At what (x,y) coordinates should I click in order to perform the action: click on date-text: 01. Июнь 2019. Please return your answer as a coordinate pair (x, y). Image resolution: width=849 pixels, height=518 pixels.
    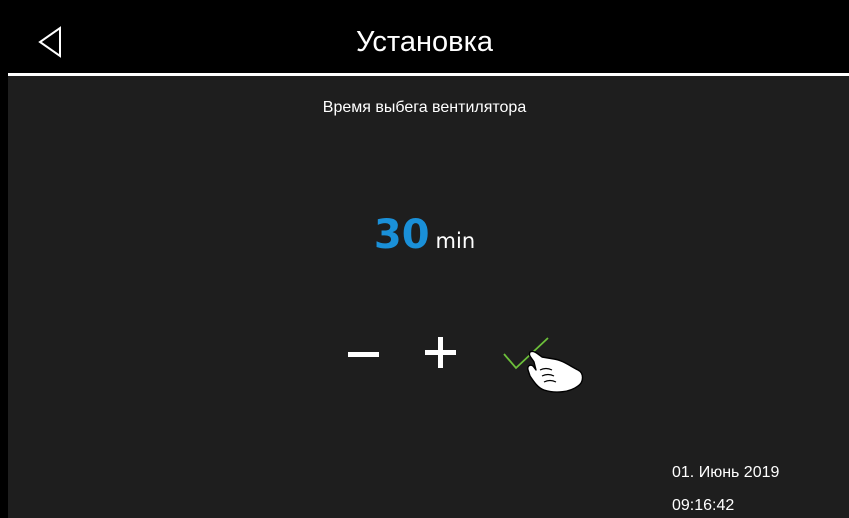
    Looking at the image, I should click on (726, 472).